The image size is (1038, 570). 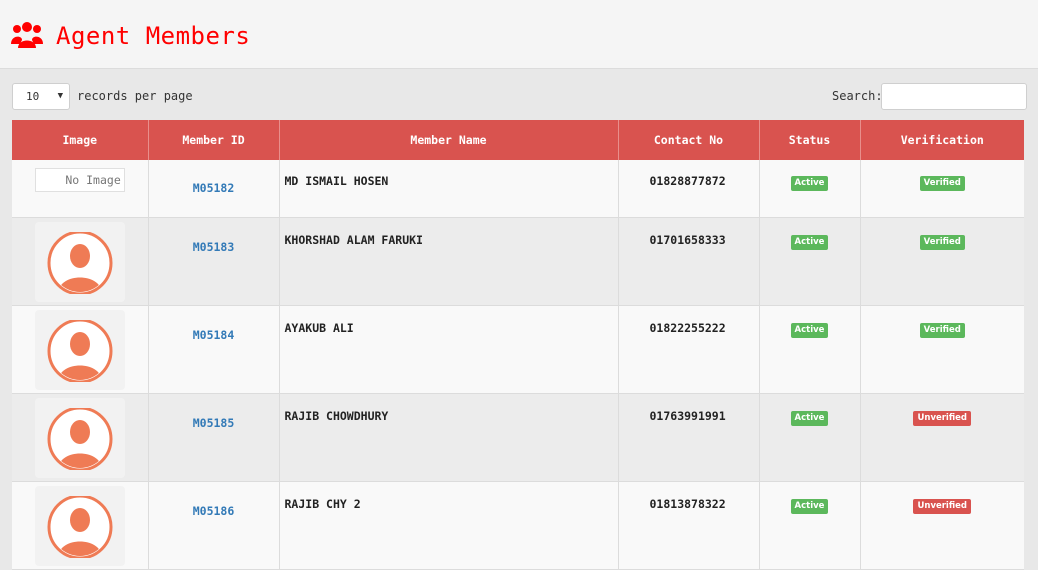 I want to click on users-icon, so click(x=27, y=35).